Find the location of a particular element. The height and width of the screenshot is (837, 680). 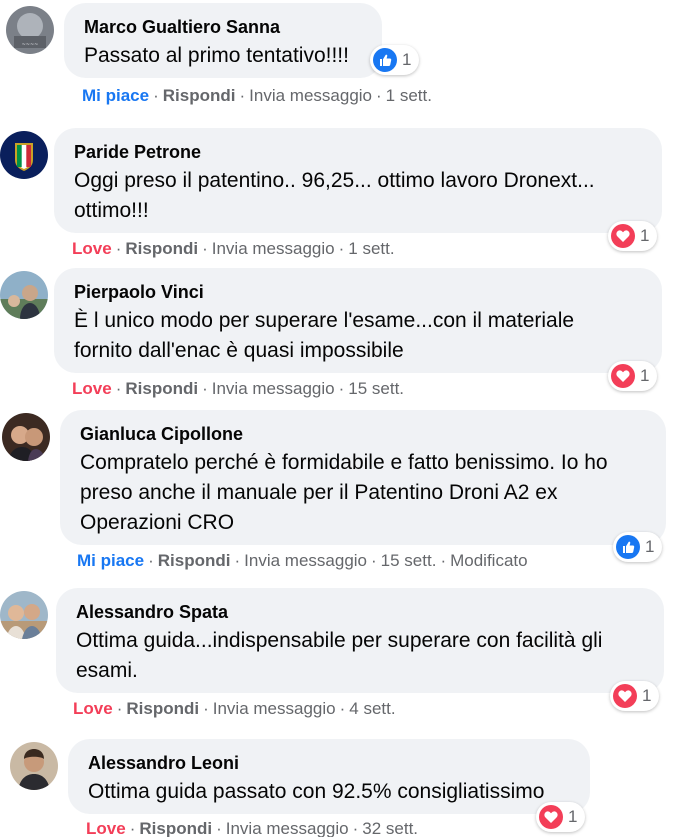

comment-author: Alessandro Leoni is located at coordinates (329, 763).